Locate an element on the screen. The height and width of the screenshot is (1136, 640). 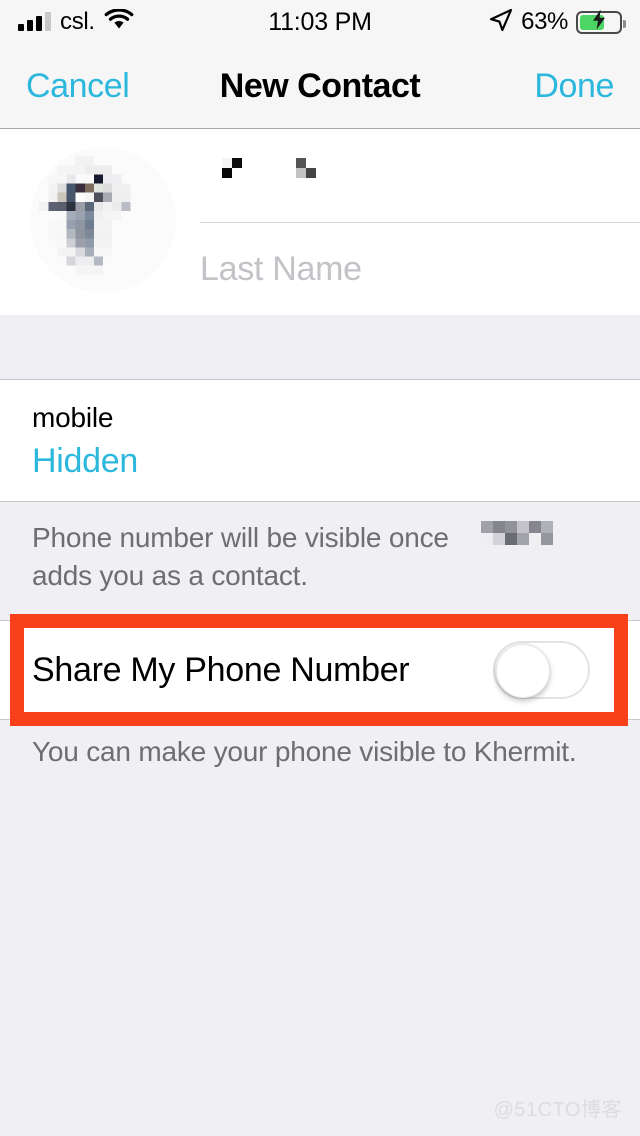
status-bar: csl. 11:03 PM 63% is located at coordinates (320, 22).